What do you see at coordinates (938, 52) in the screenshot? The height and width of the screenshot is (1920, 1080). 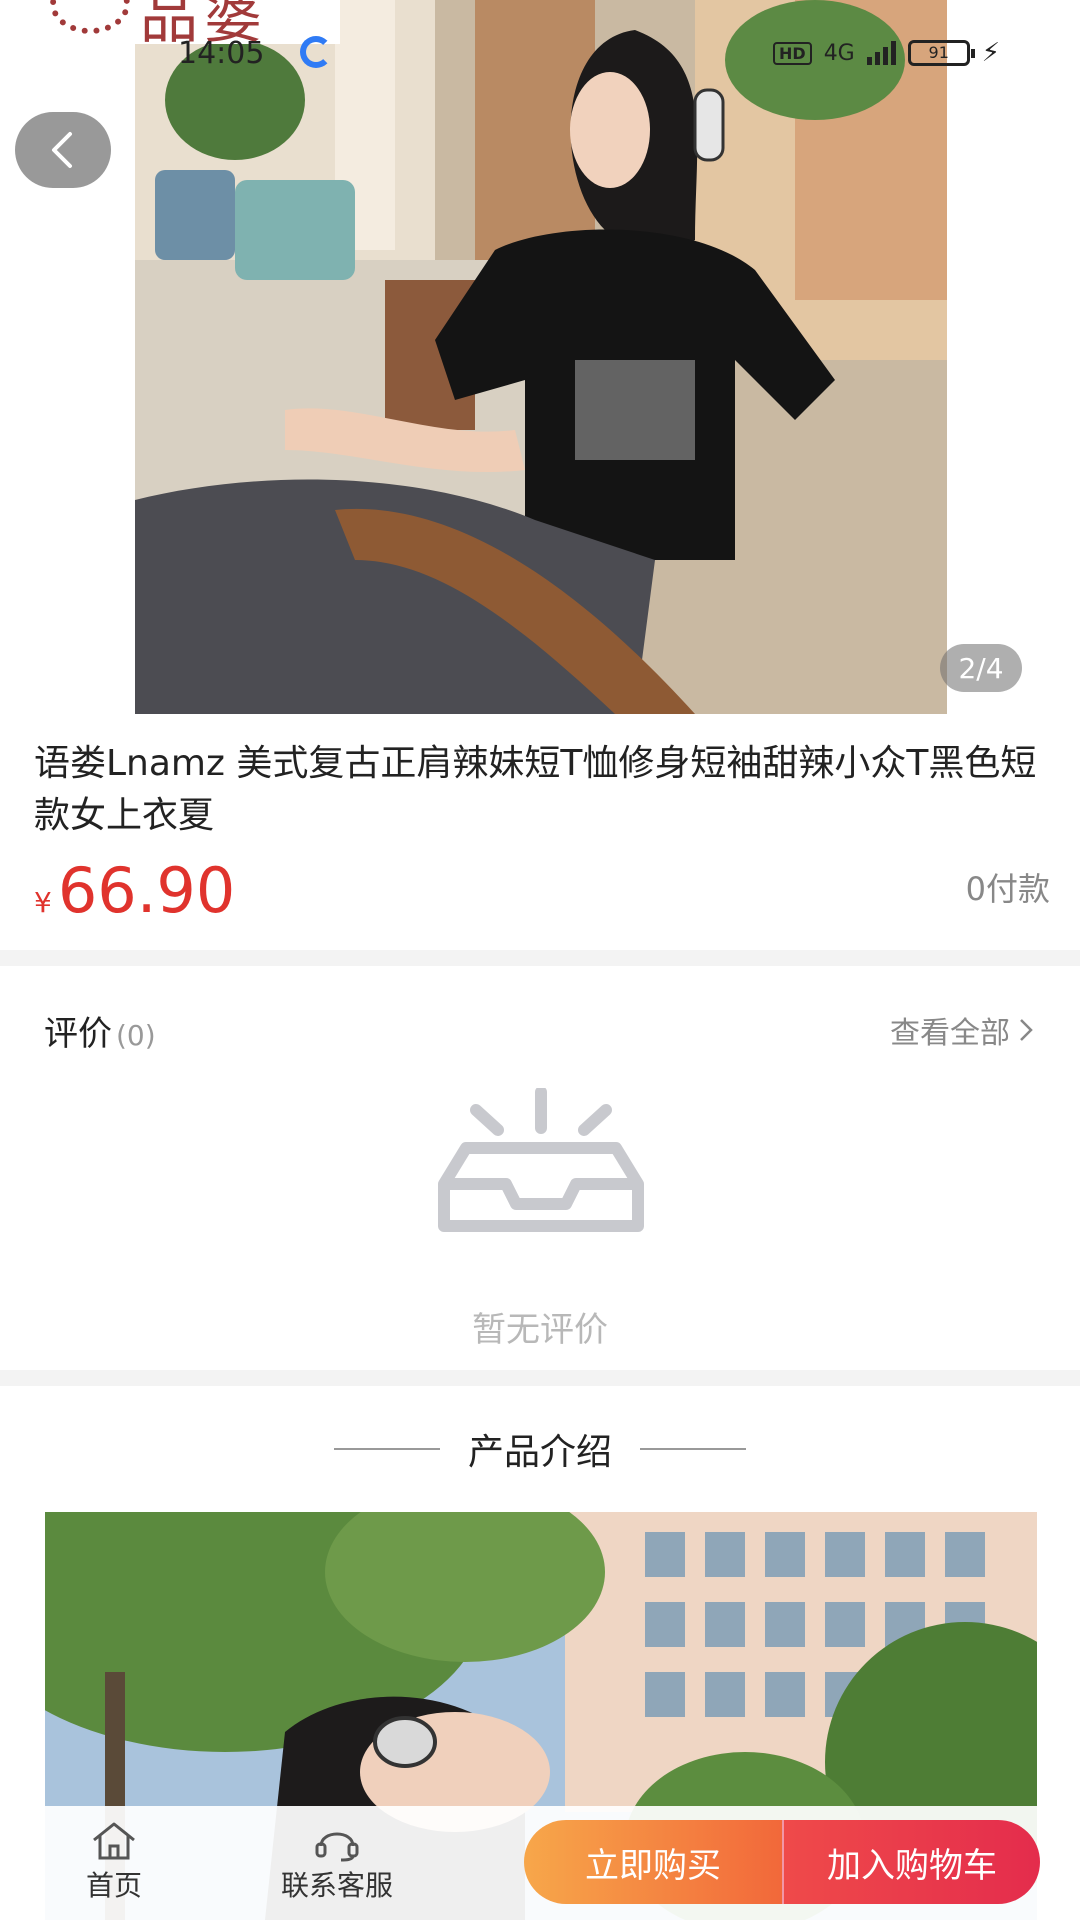 I see `battery-level: 91` at bounding box center [938, 52].